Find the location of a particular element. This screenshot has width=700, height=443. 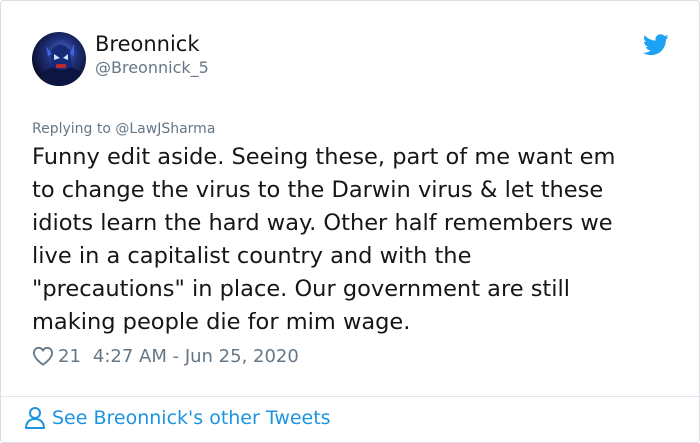

other-tweets-label: See Breonnick's other Tweets is located at coordinates (191, 418).